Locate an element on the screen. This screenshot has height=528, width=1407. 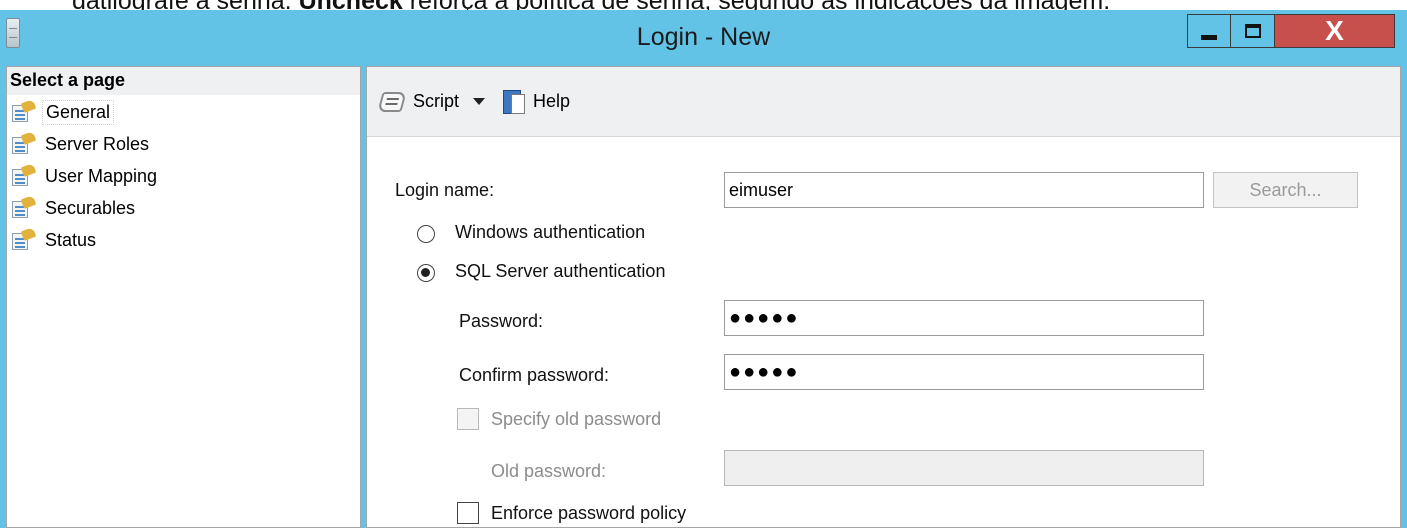
sidebar-item-label: Status is located at coordinates (71, 239).